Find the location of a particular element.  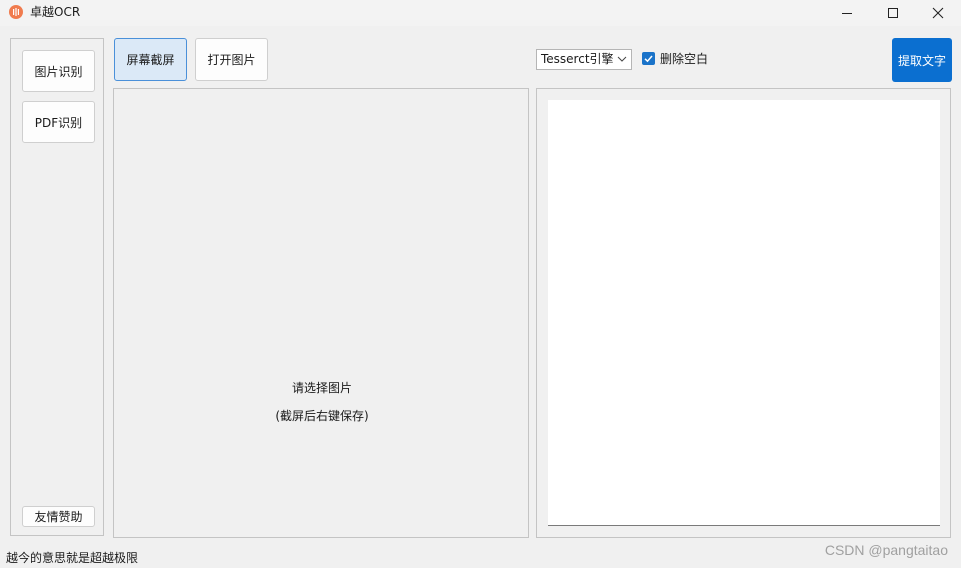

watermark-text: CSDN @pangtaitao is located at coordinates (886, 550).